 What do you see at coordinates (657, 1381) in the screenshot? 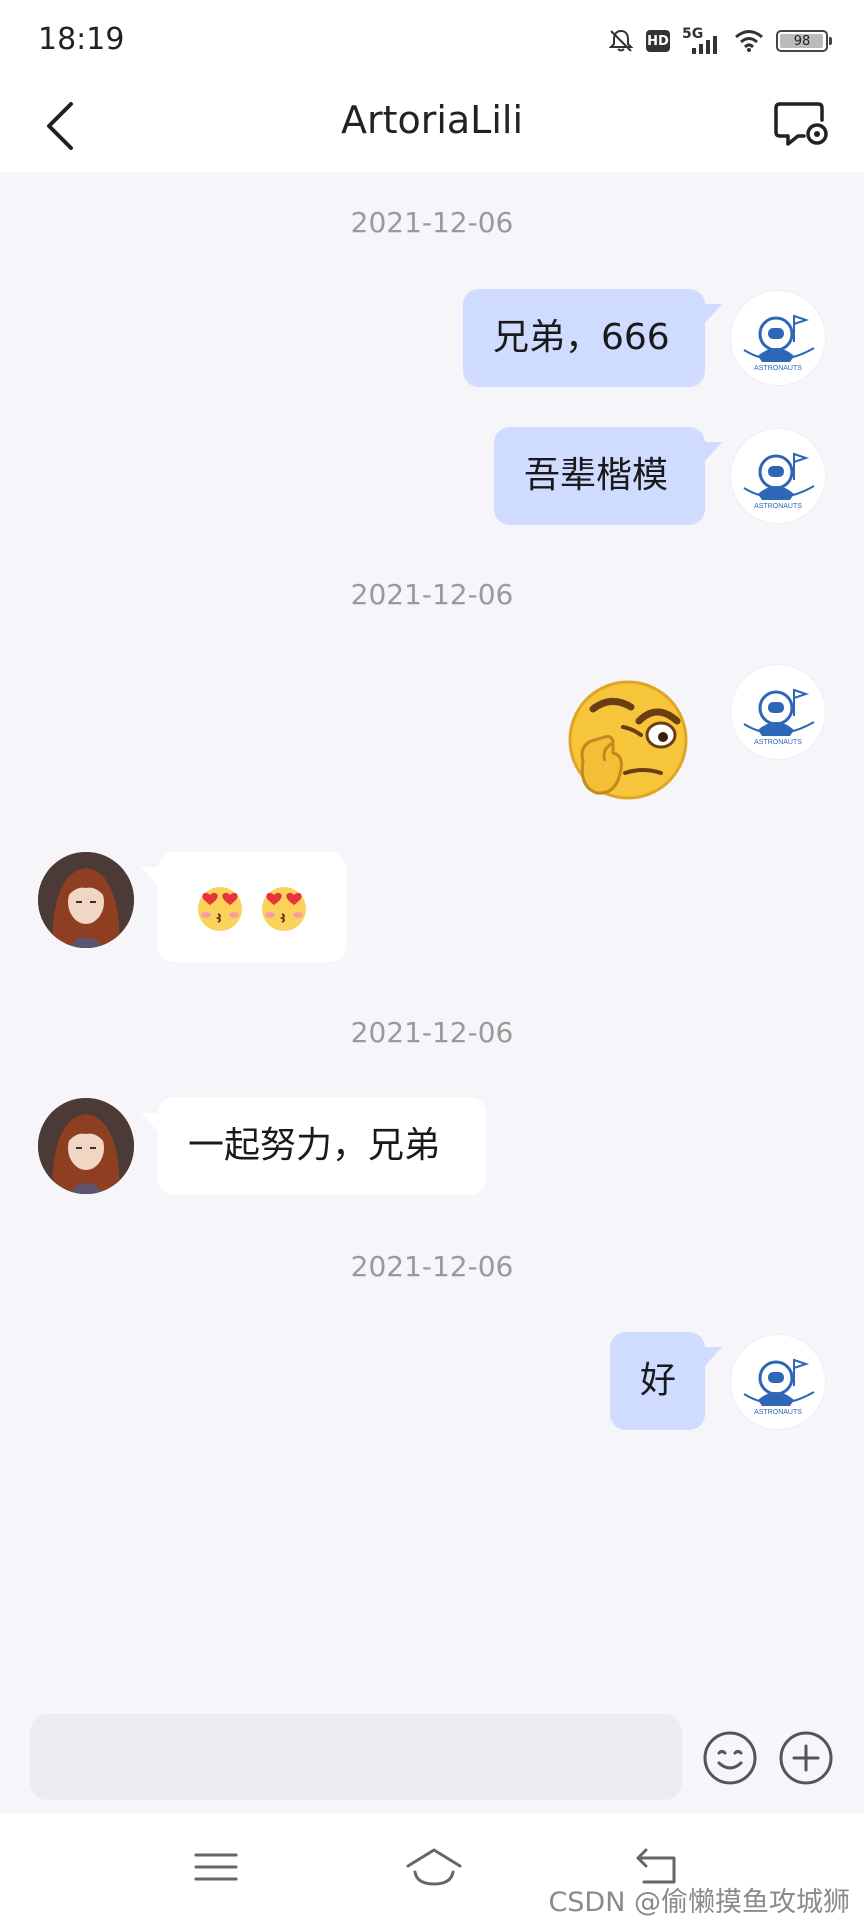
I see `message-bubble-sent: 好` at bounding box center [657, 1381].